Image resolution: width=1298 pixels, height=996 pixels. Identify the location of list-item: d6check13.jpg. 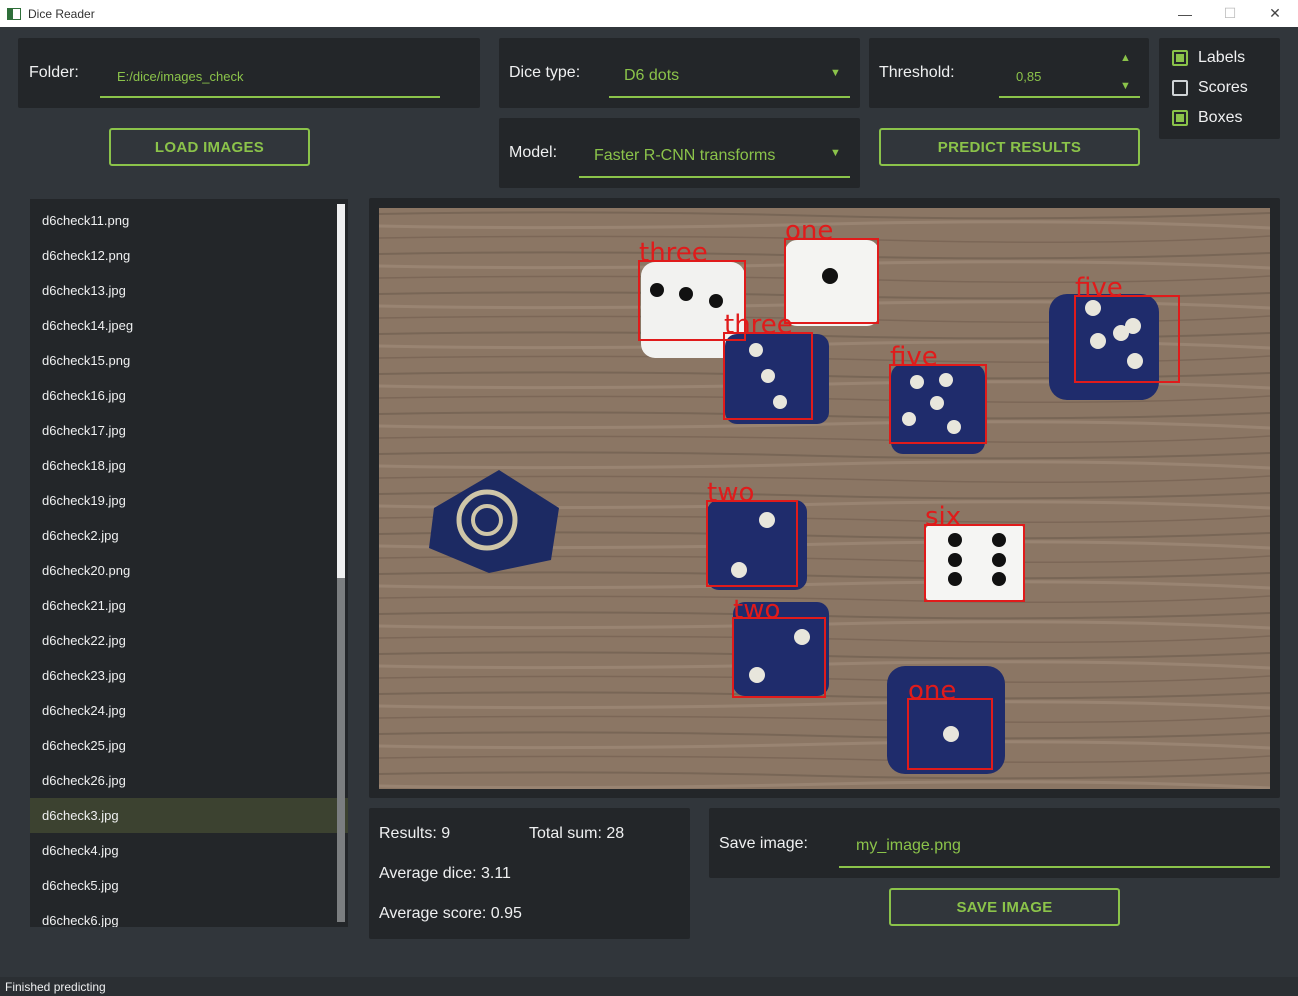
(189, 290).